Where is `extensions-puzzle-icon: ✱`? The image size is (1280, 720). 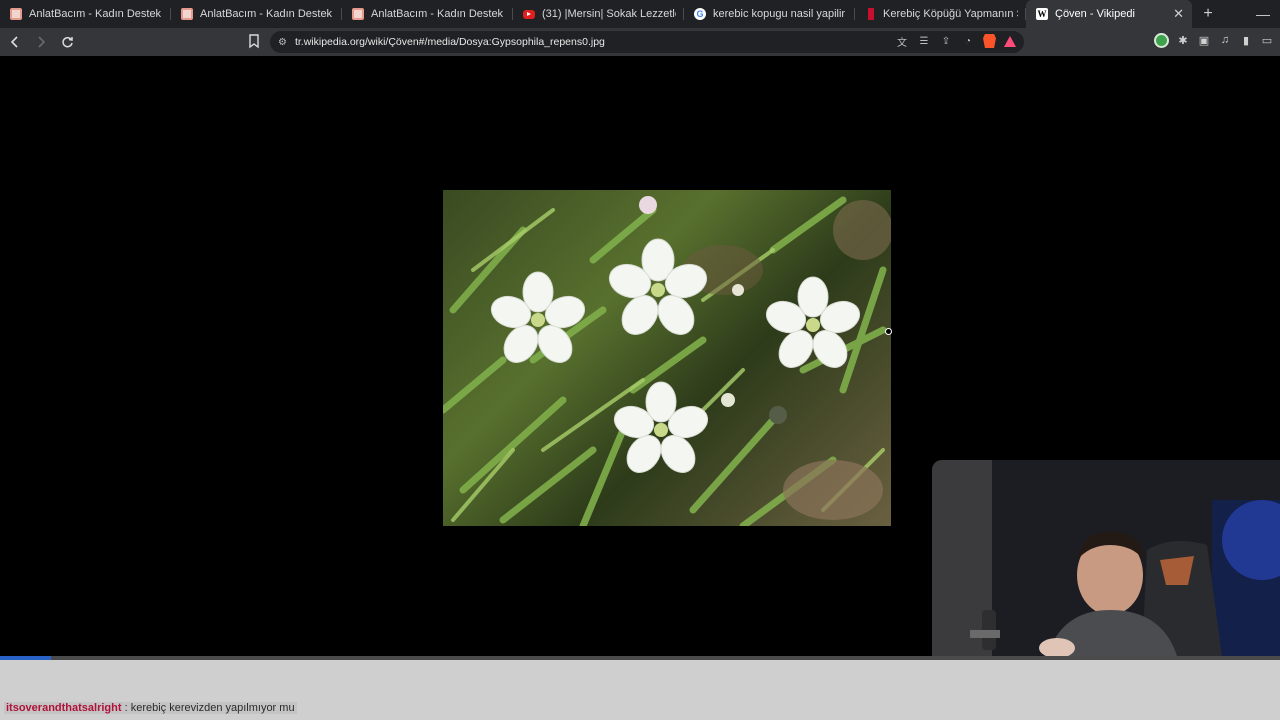
extensions-puzzle-icon: ✱ is located at coordinates (1183, 40).